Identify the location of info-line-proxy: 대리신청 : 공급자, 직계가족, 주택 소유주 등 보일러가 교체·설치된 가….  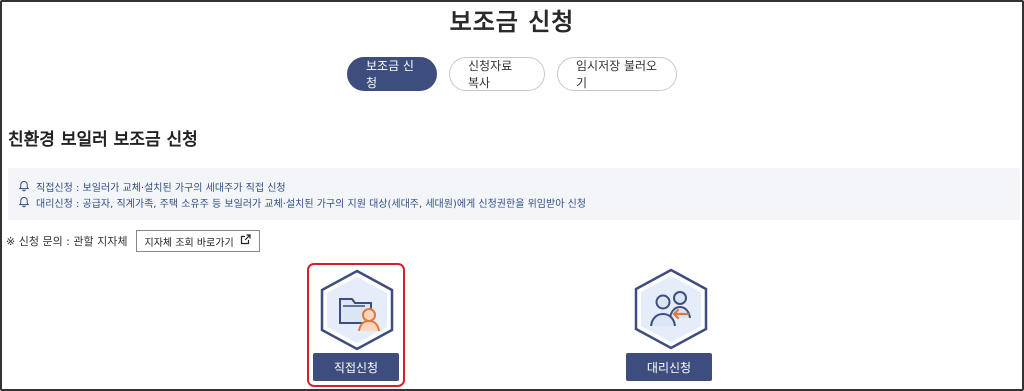
(514, 202).